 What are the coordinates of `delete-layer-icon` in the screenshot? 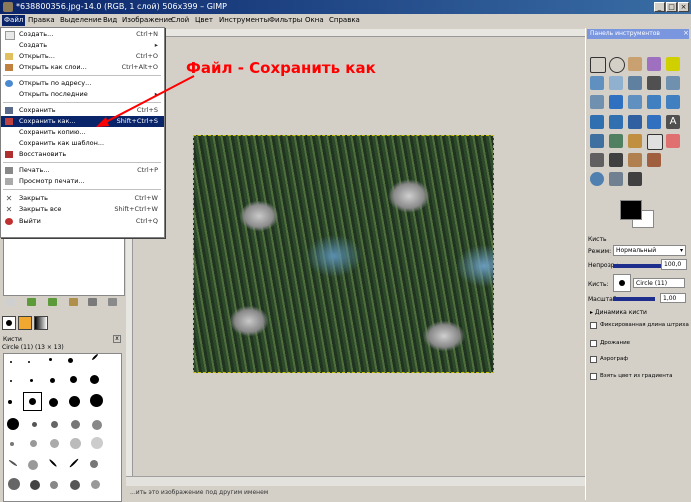 It's located at (112, 302).